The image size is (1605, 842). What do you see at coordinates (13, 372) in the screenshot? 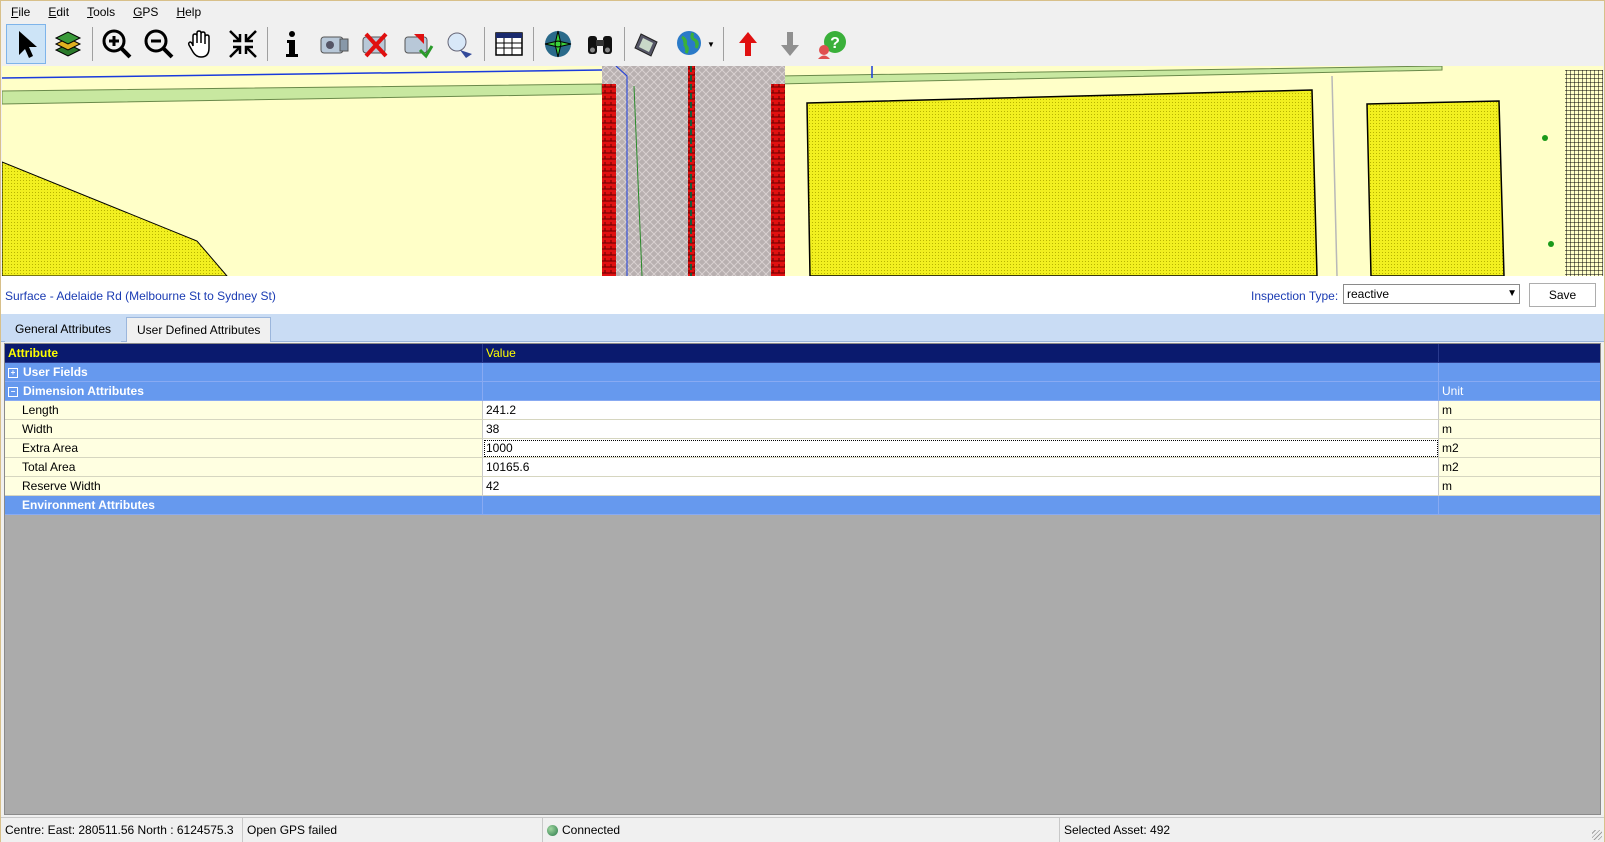
I see `expand-icon: +` at bounding box center [13, 372].